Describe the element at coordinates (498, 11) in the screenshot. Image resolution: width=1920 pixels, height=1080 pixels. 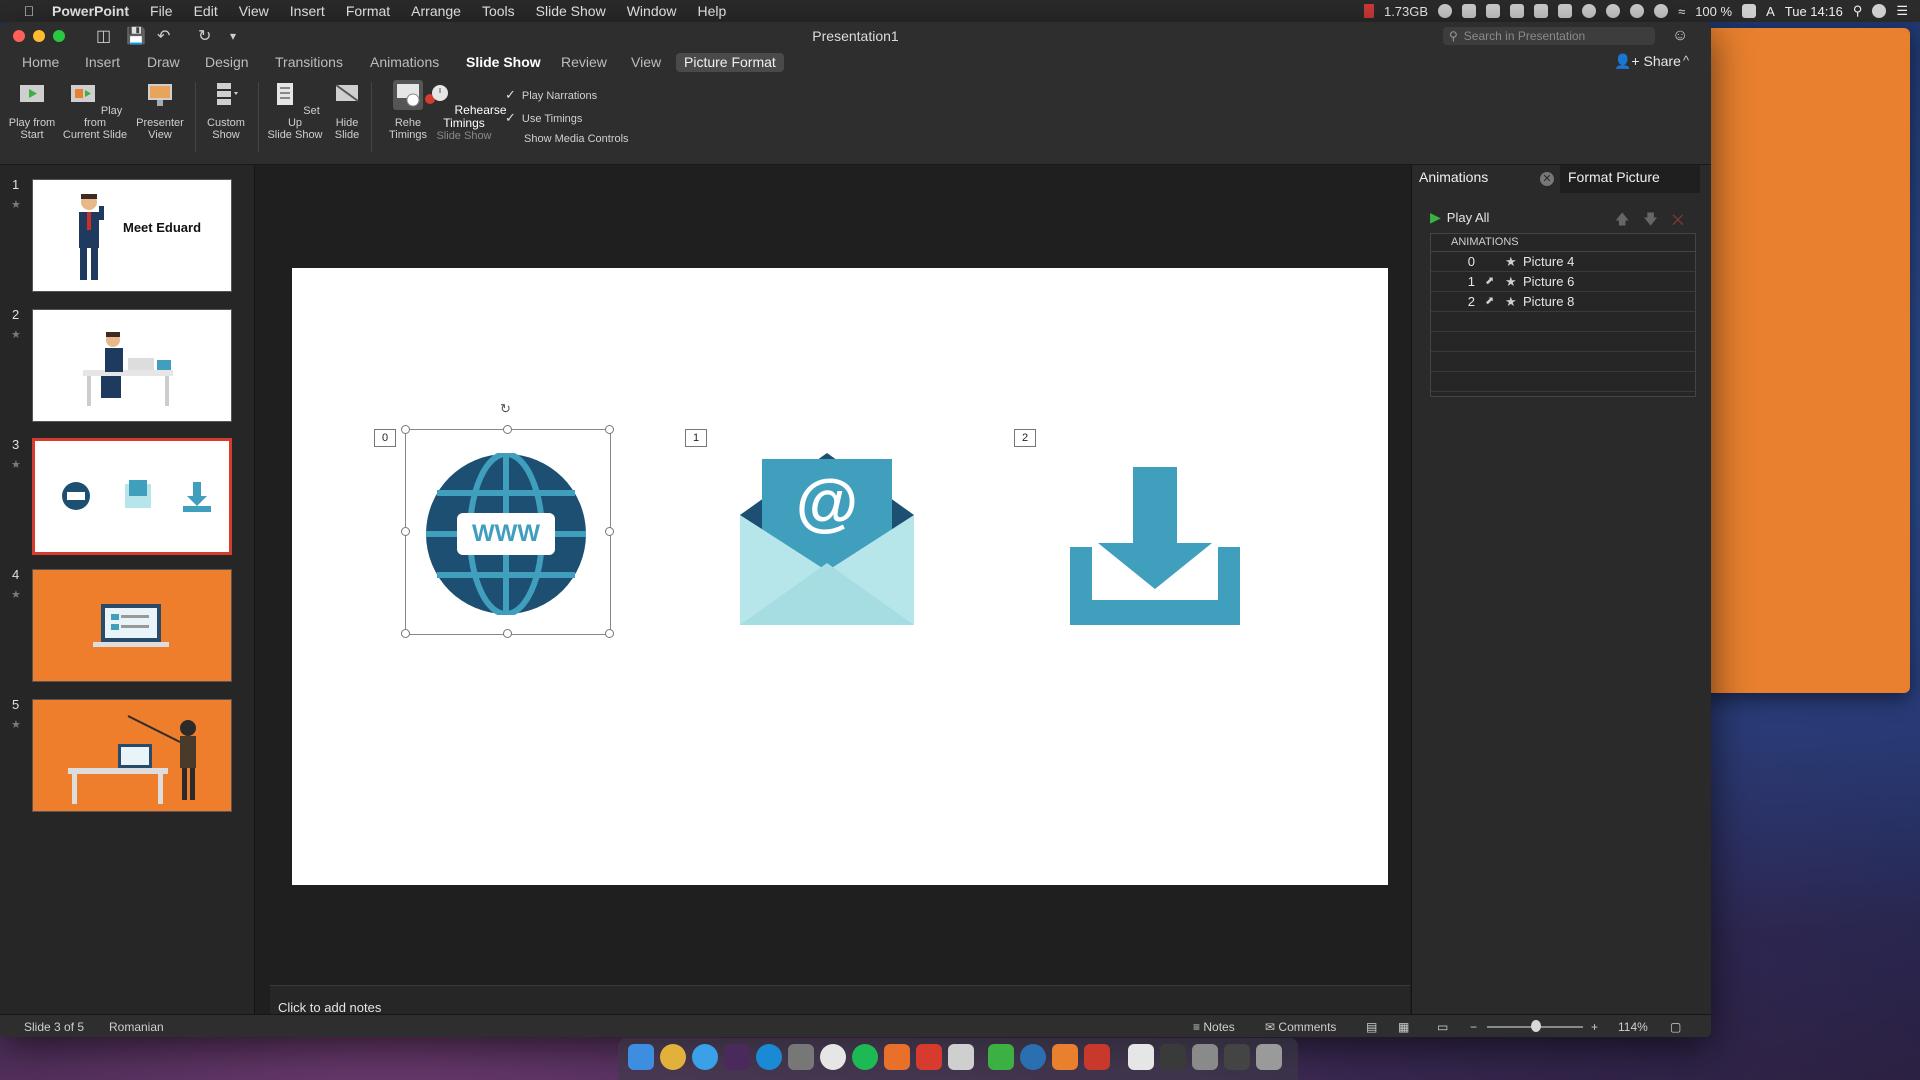
I see `menu-tools: Tools` at that location.